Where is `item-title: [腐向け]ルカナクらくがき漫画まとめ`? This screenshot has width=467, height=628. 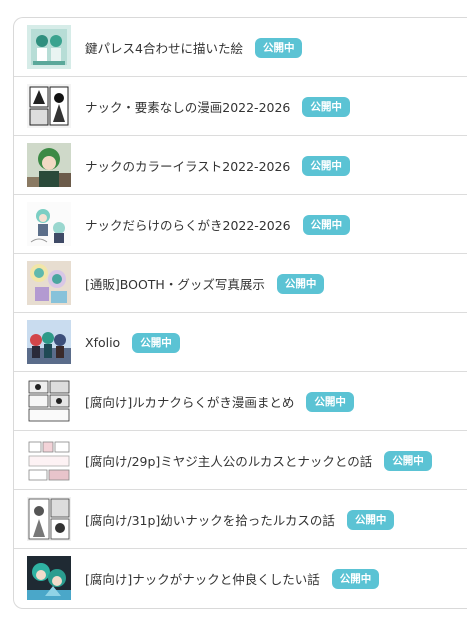
item-title: [腐向け]ルカナクらくがき漫画まとめ is located at coordinates (189, 401).